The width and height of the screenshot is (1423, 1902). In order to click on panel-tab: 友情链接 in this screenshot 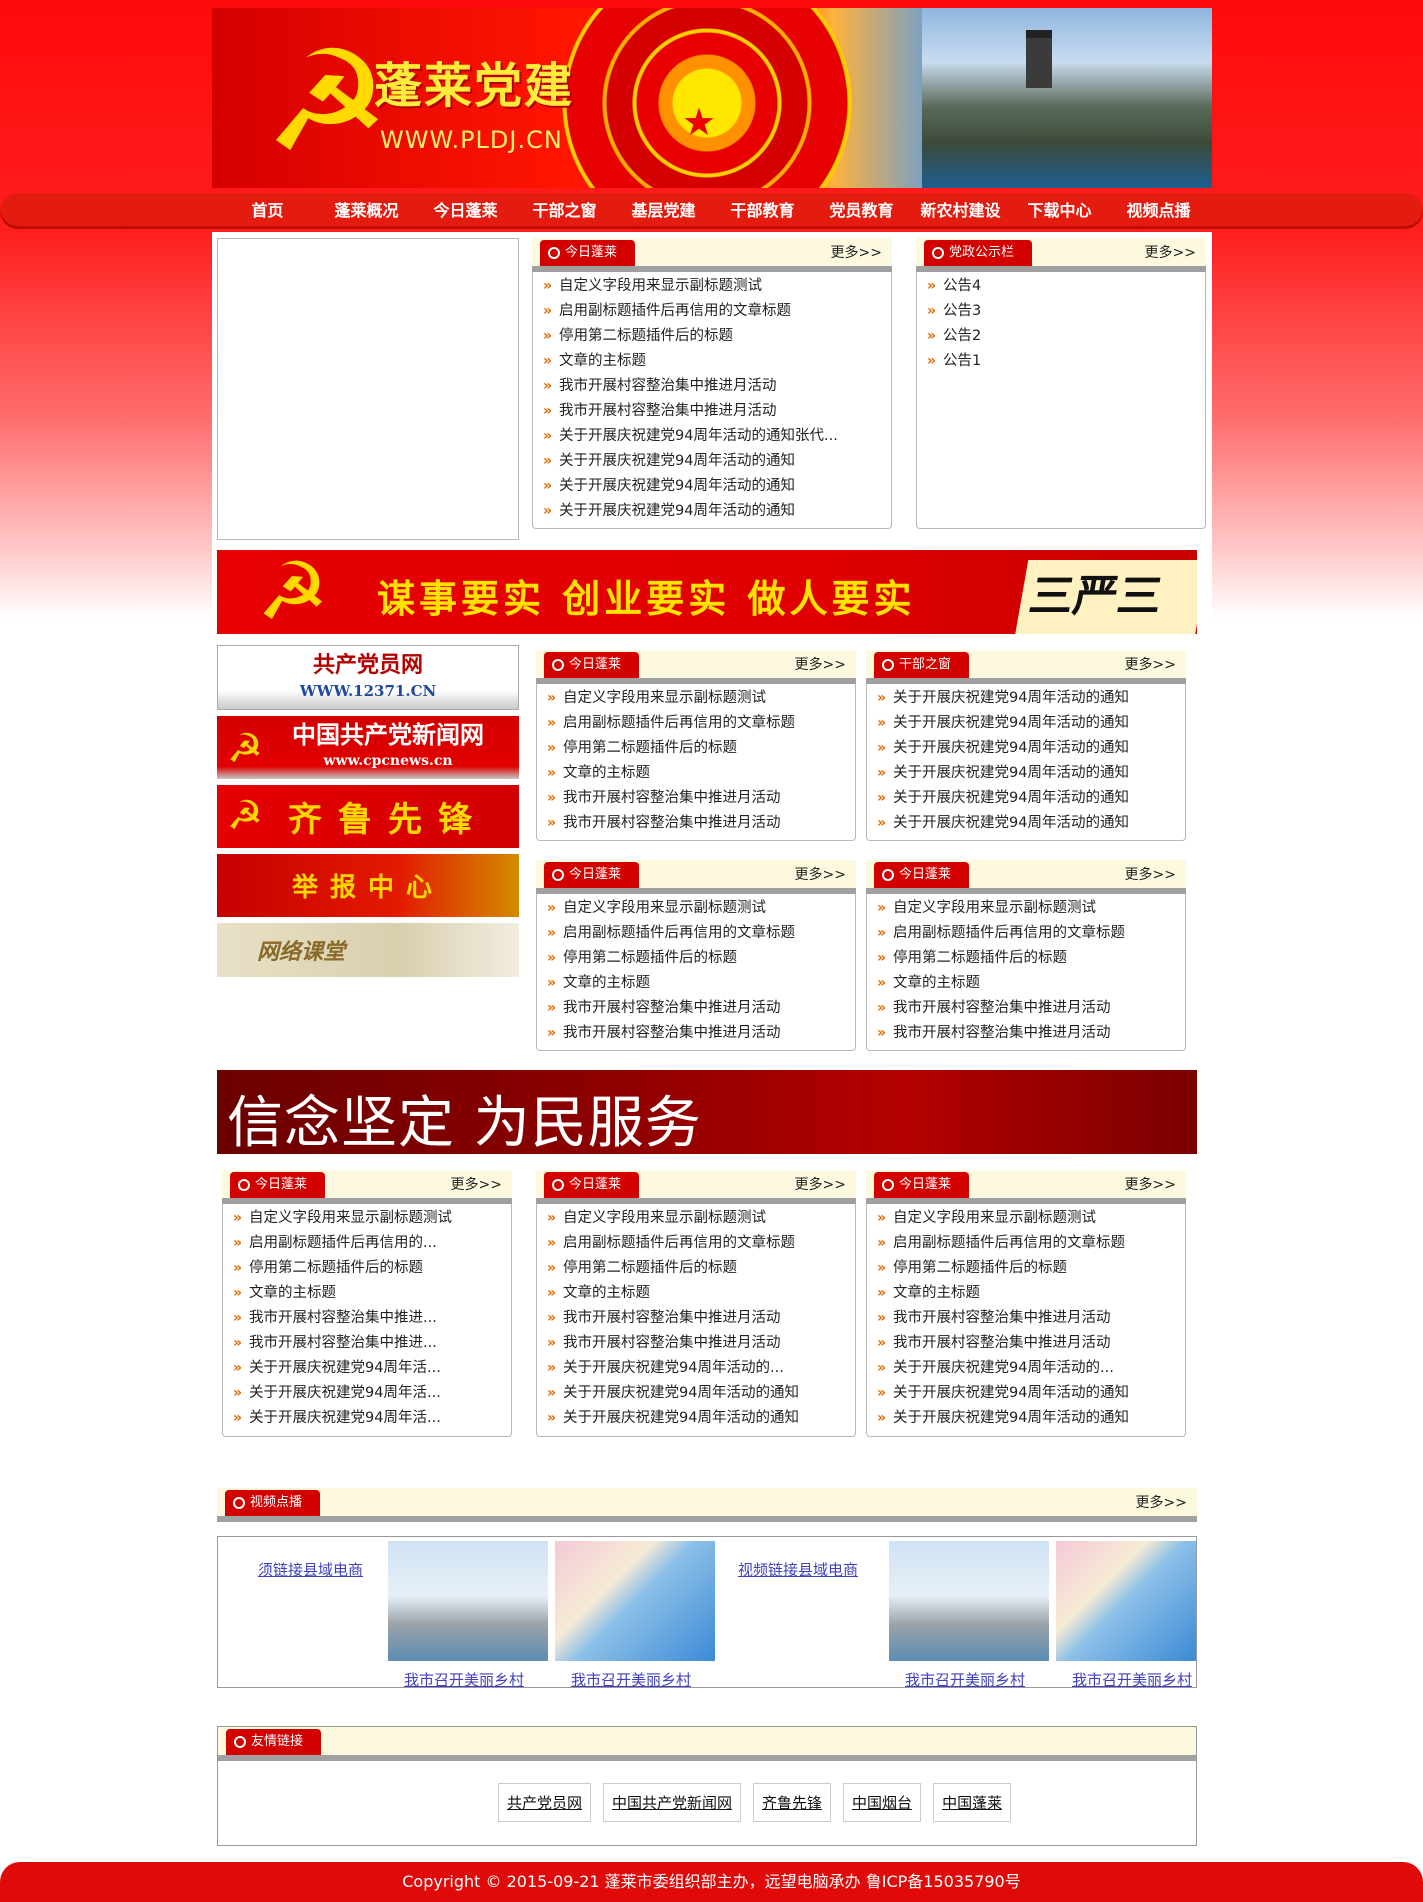, I will do `click(274, 1742)`.